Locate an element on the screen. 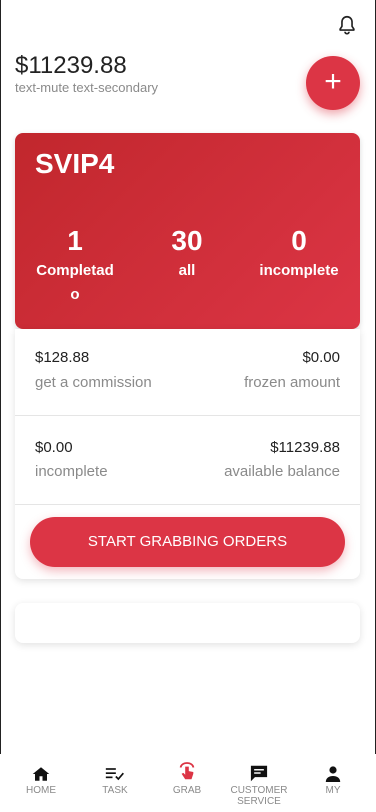 The image size is (376, 812). stat-completed: 1 Completado is located at coordinates (75, 266).